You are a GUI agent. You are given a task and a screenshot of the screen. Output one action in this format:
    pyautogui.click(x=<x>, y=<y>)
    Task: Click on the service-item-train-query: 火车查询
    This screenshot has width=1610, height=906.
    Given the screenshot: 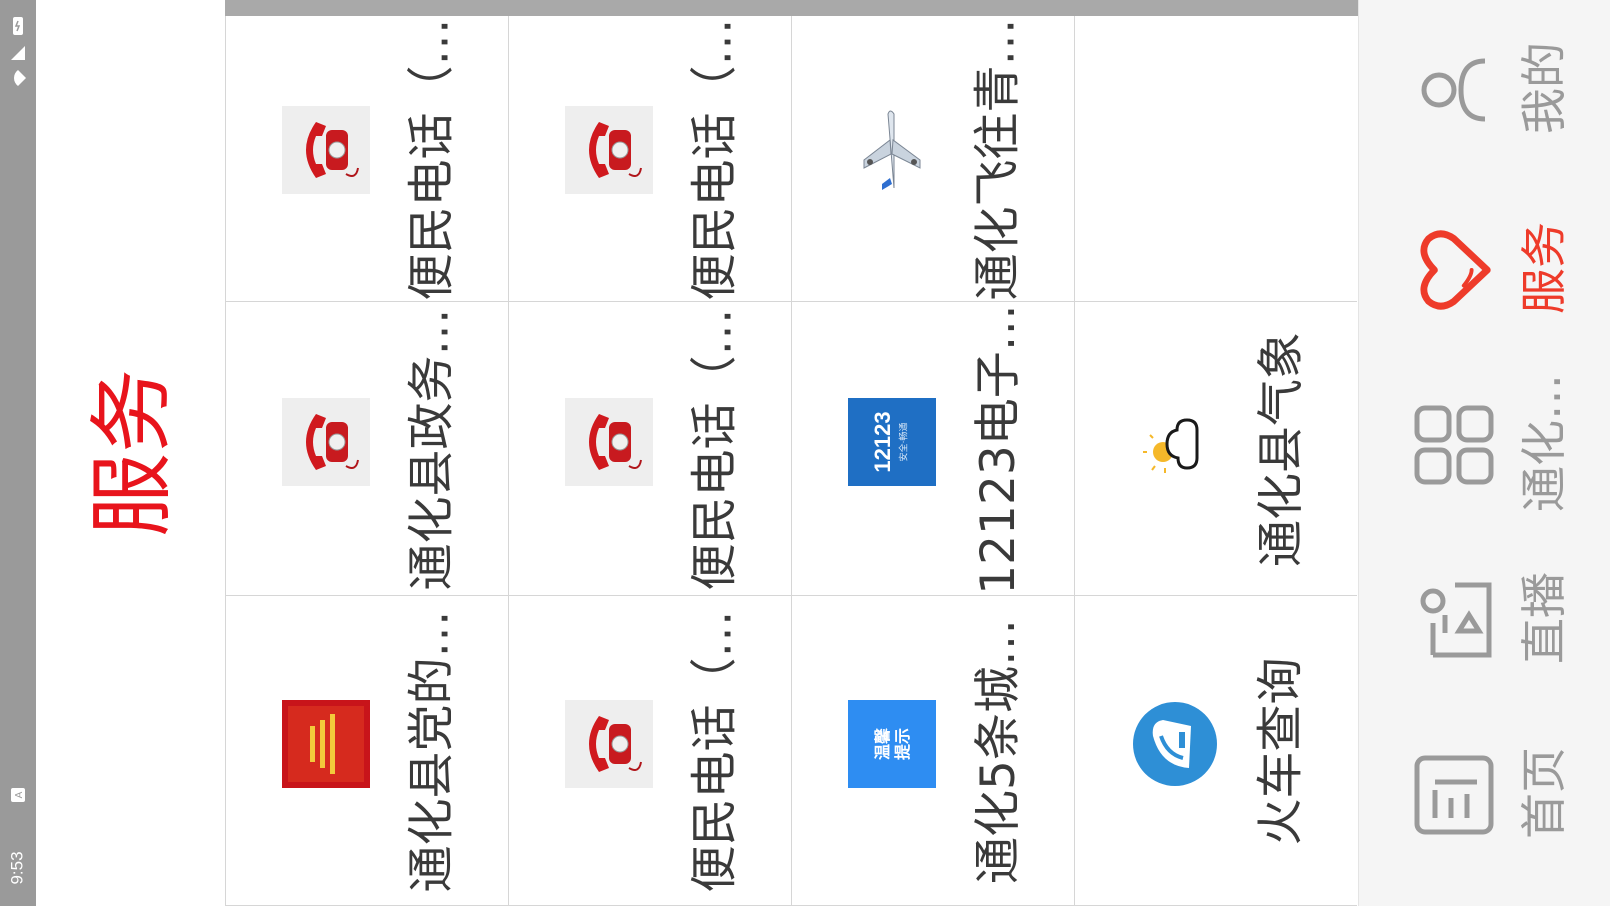 What is the action you would take?
    pyautogui.click(x=1215, y=751)
    